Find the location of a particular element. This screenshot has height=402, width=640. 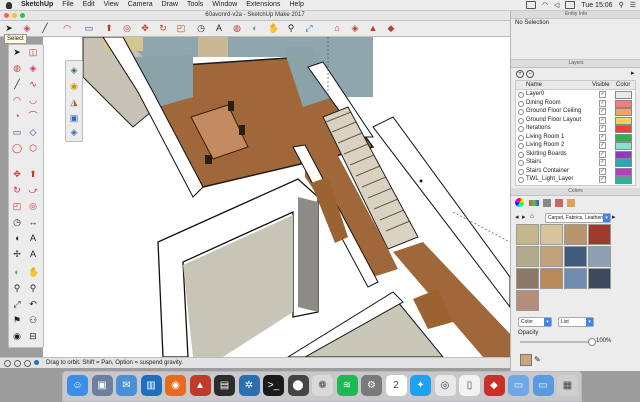

warehouse-small-icon: ◈ is located at coordinates (74, 70).